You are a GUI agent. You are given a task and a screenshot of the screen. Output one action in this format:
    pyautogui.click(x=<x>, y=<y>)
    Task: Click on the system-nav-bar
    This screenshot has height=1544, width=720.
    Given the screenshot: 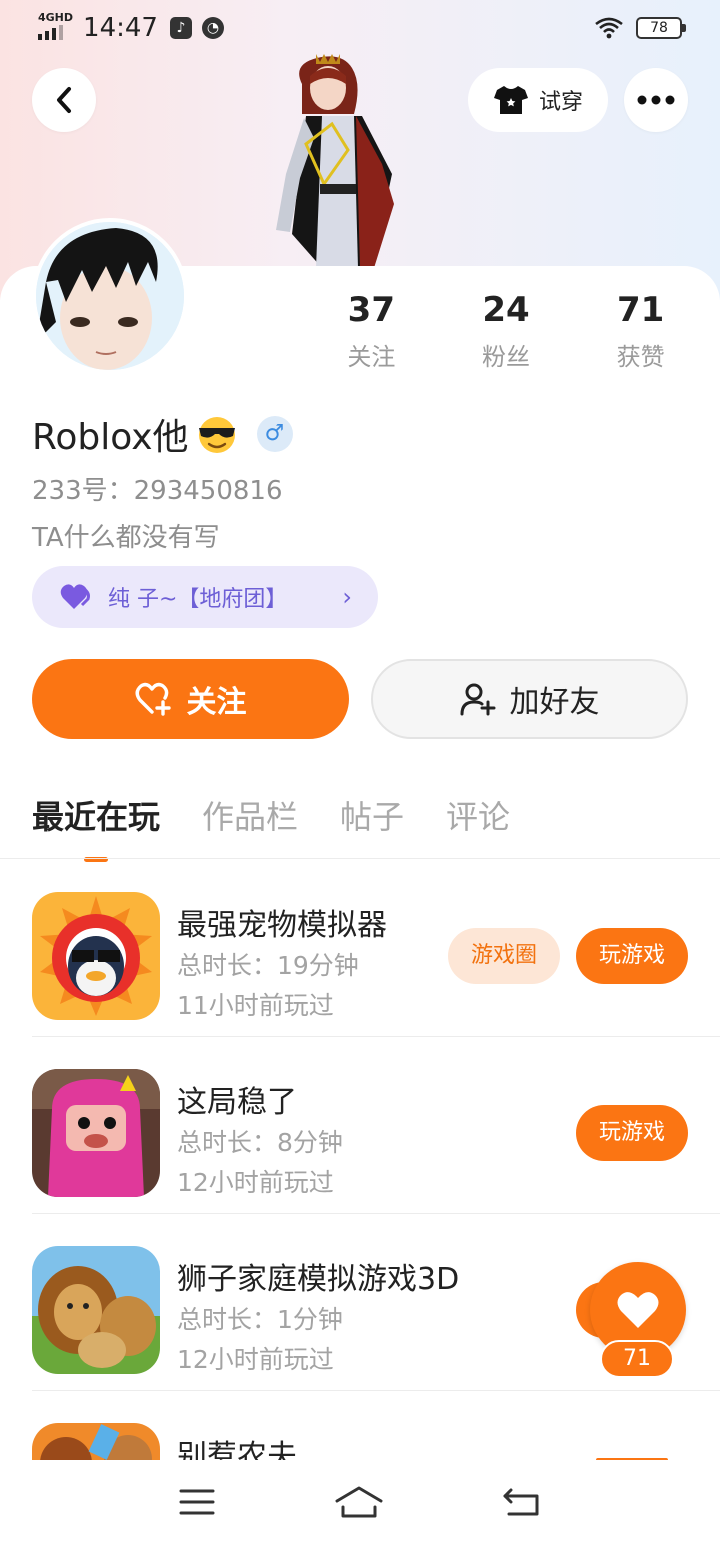 What is the action you would take?
    pyautogui.click(x=360, y=1502)
    